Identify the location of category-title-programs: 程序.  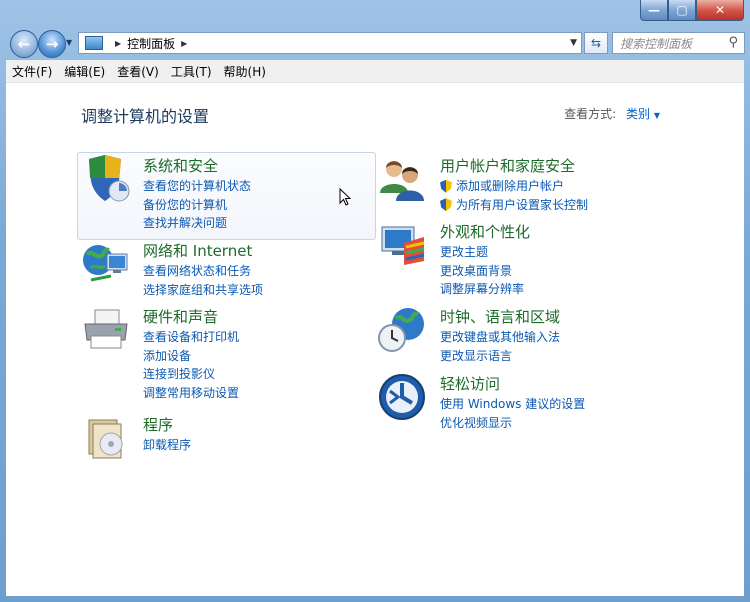
(158, 424).